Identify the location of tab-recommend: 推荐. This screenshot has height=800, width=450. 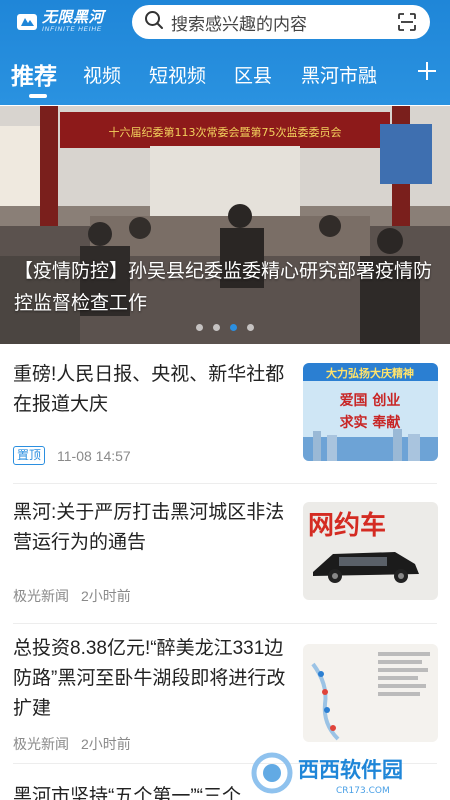
(34, 74).